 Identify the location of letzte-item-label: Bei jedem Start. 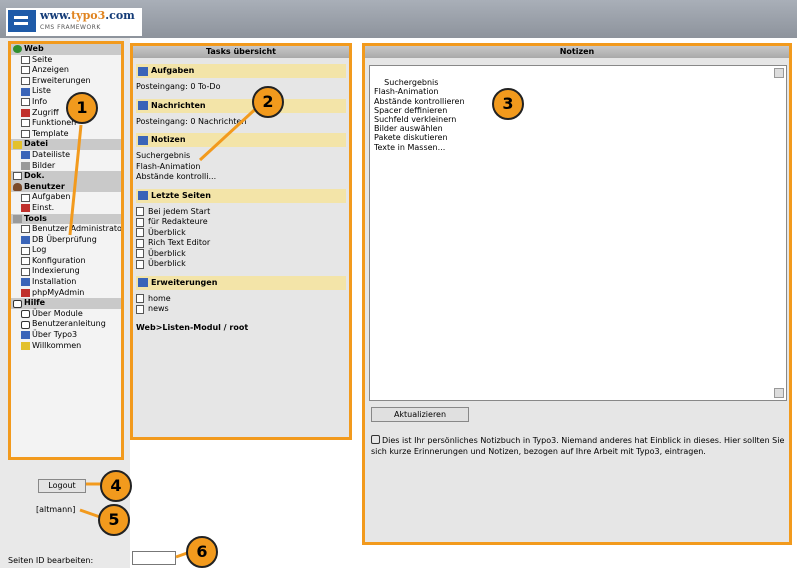
(179, 211).